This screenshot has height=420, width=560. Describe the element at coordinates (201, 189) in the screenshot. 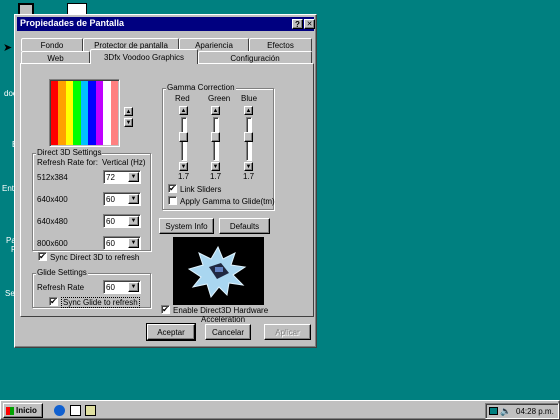

I see `link-sliders-label: Link Sliders` at that location.